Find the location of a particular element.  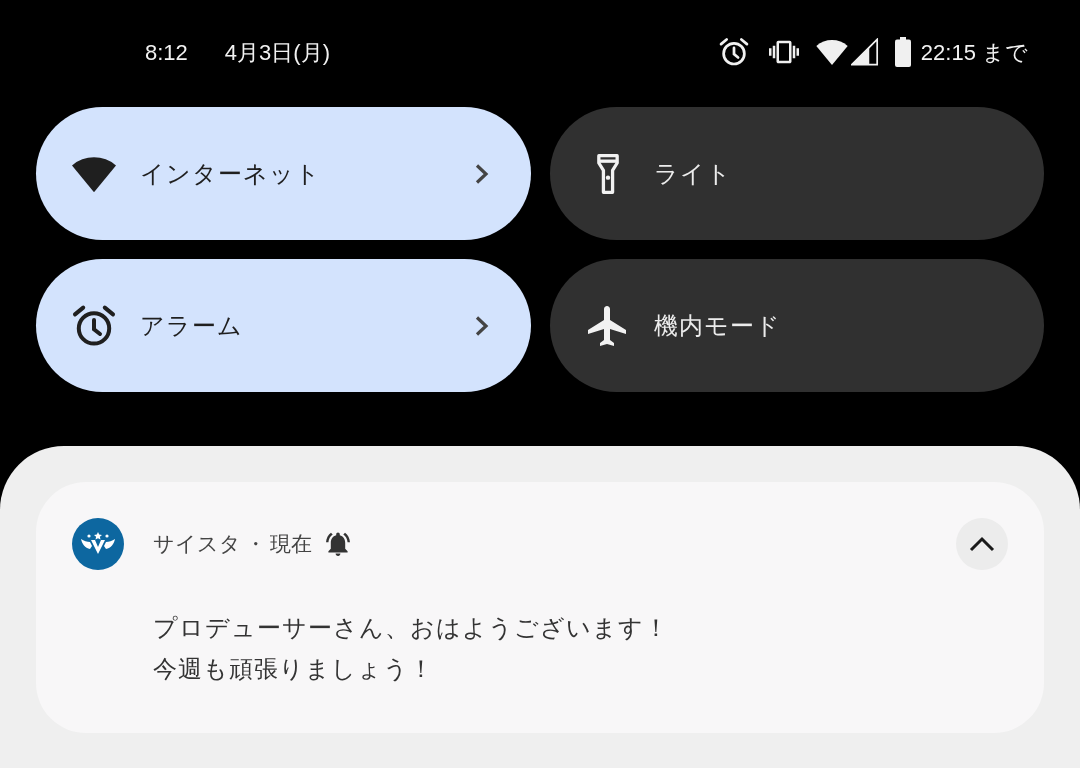

signal-icon is located at coordinates (864, 52).